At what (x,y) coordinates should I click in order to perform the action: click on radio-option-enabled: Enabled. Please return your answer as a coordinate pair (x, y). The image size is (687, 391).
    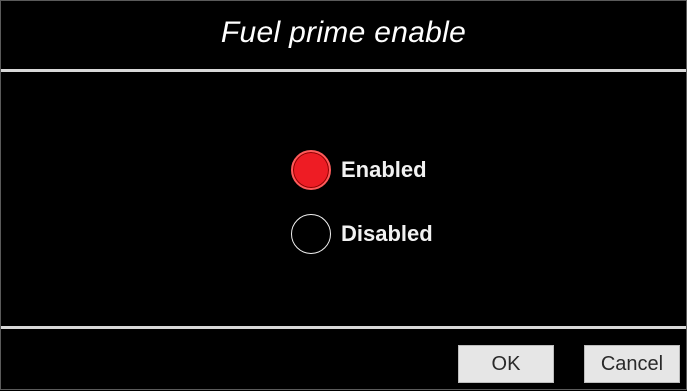
    Looking at the image, I should click on (362, 170).